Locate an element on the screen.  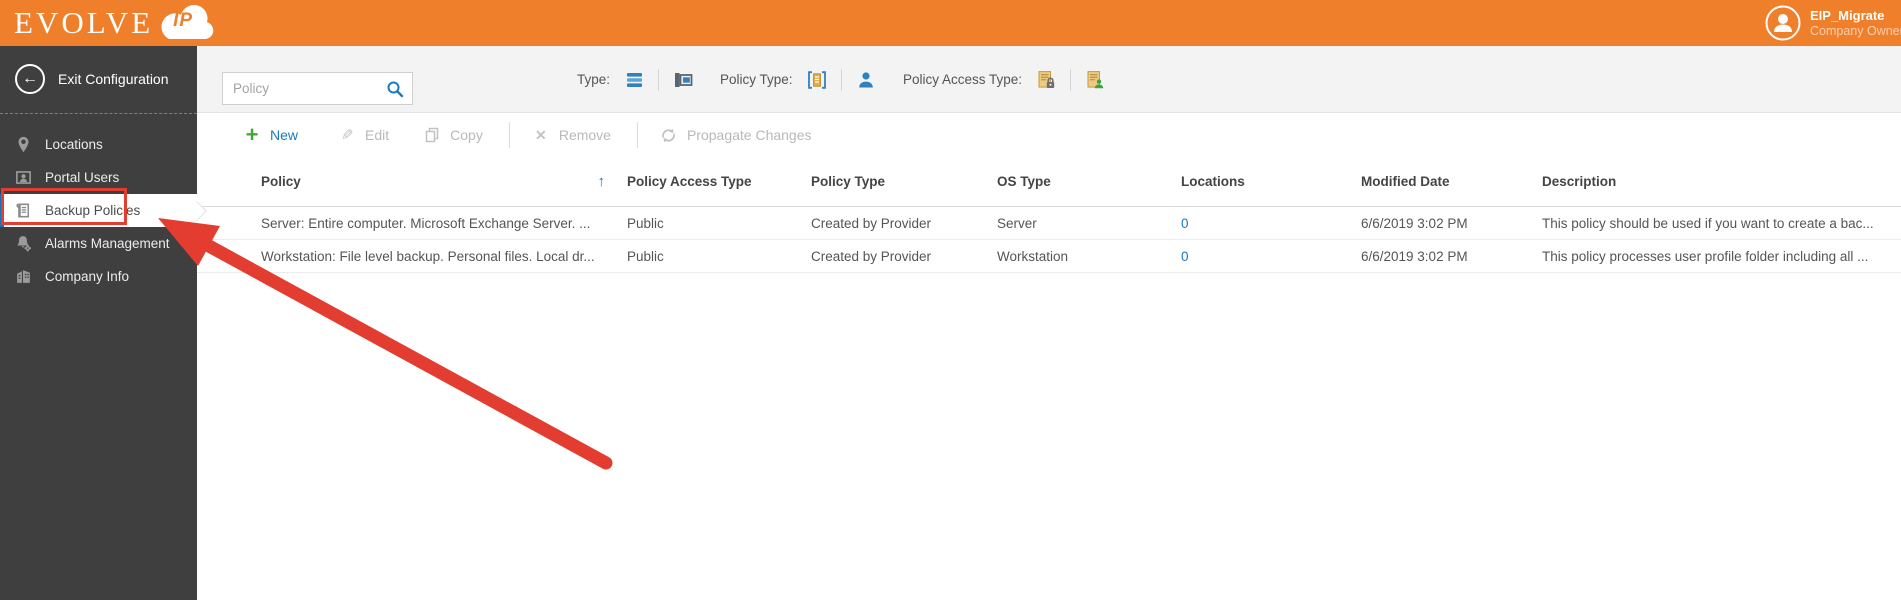
sidebar-item-company-info: Company Info is located at coordinates (98, 276).